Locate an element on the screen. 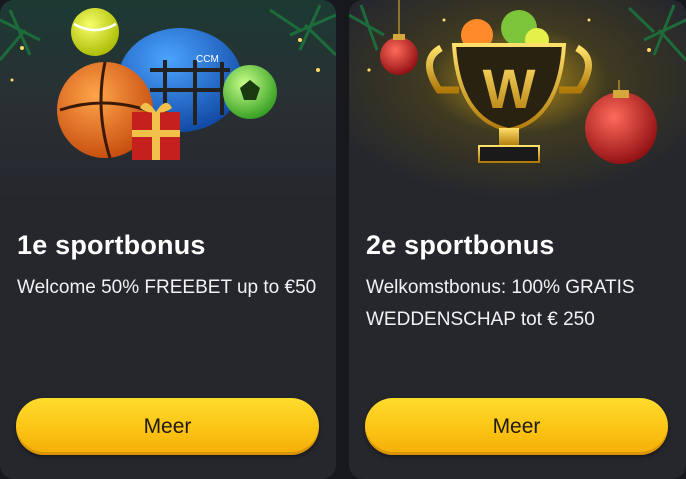 The width and height of the screenshot is (686, 479). svg-text: CCM is located at coordinates (207, 59).